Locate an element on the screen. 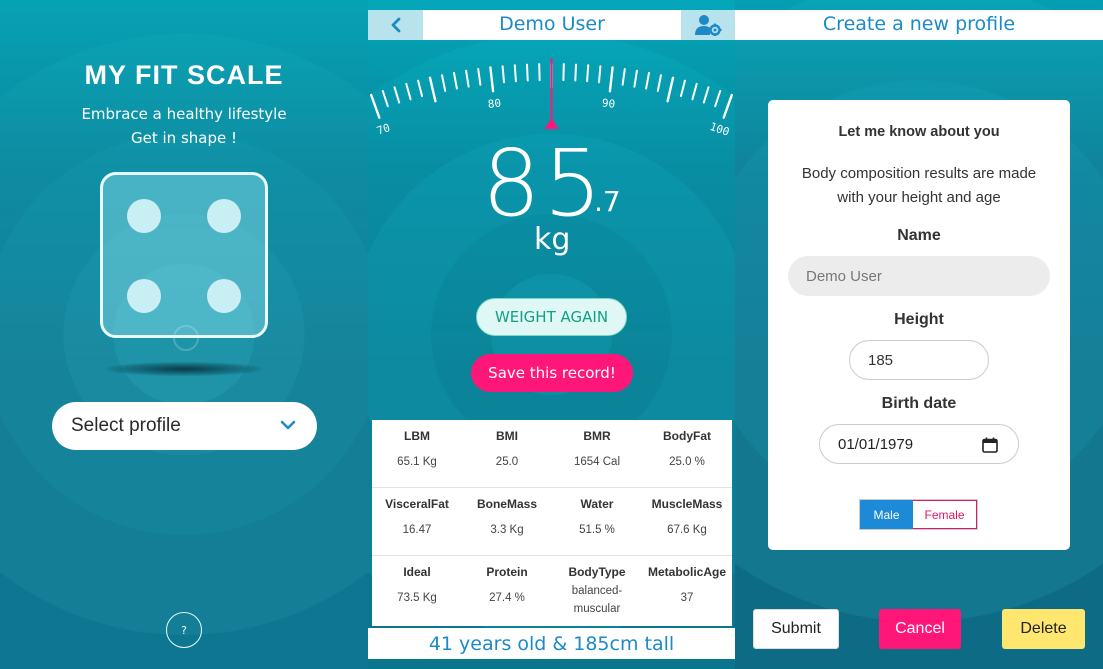 This screenshot has width=1103, height=669. form-description-line1: Body composition results are made is located at coordinates (919, 173).